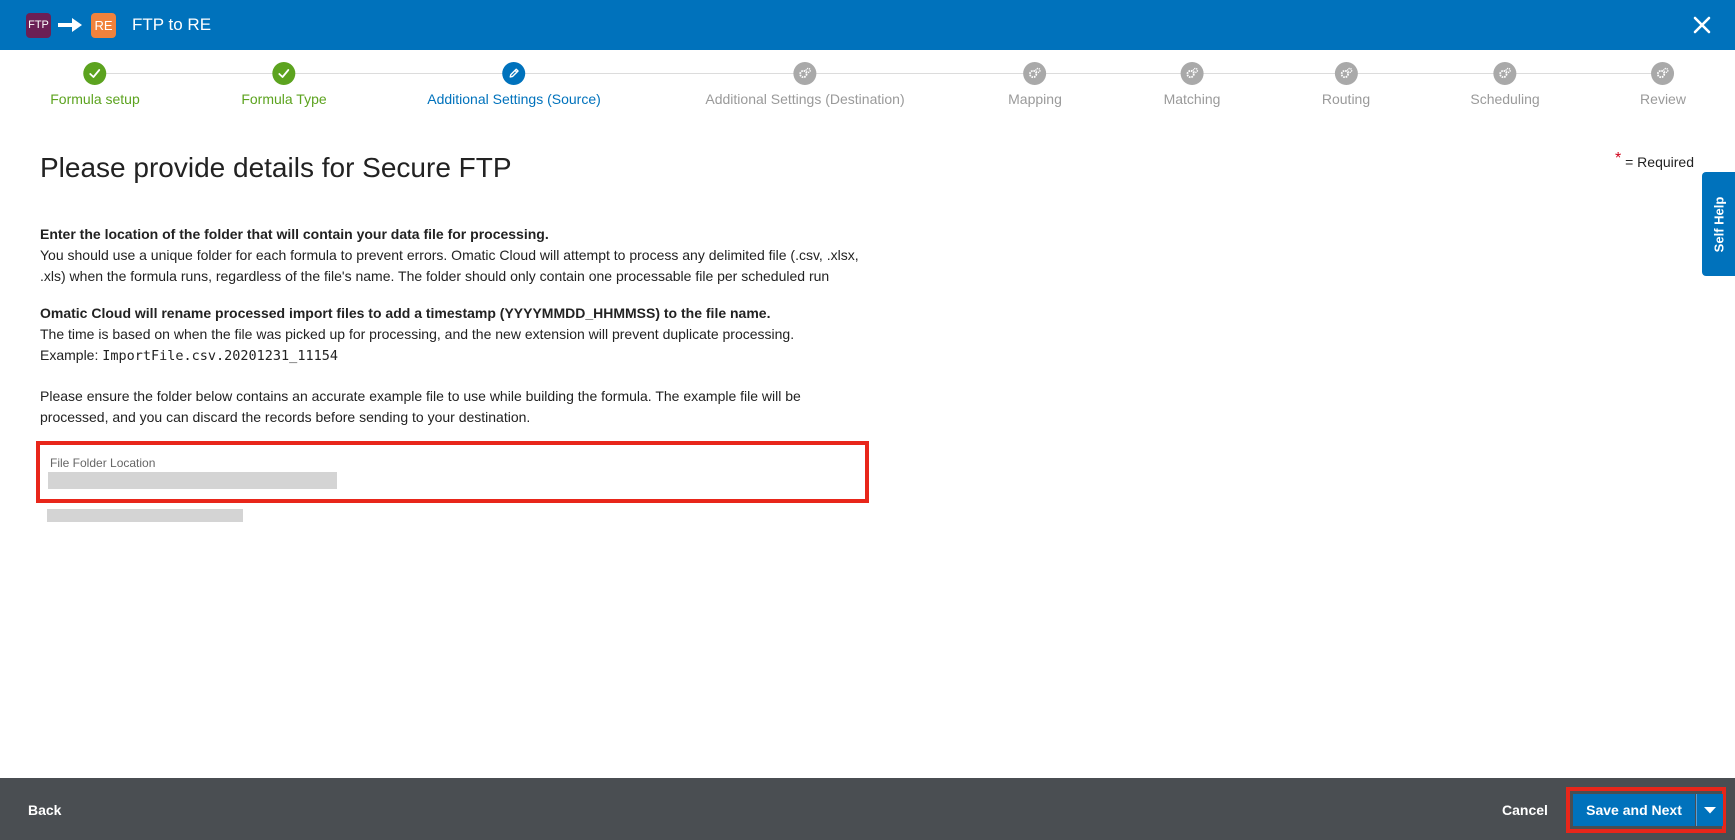 The height and width of the screenshot is (840, 1735). Describe the element at coordinates (38, 25) in the screenshot. I see `source-app-badge: FTP` at that location.